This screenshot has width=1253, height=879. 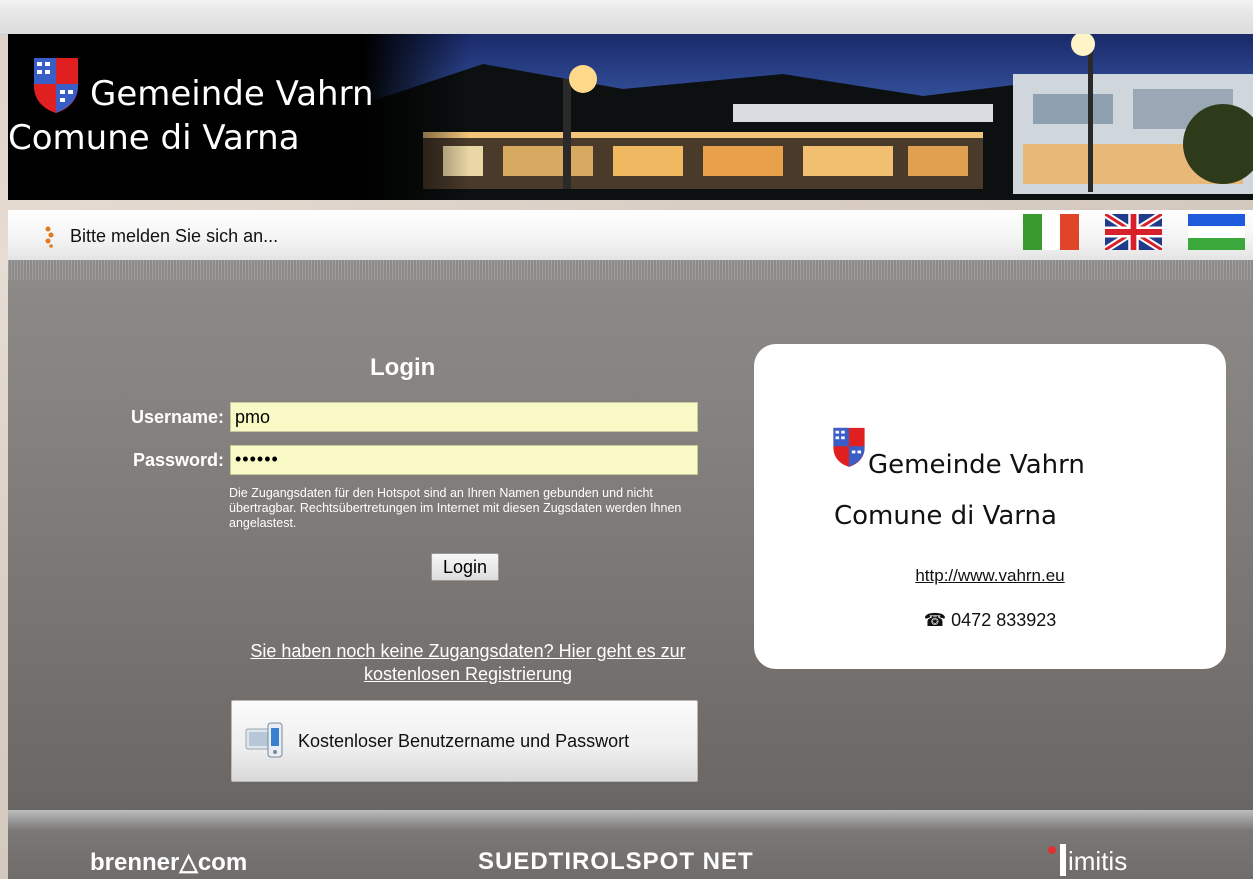 What do you see at coordinates (465, 567) in the screenshot?
I see `login-button: Login` at bounding box center [465, 567].